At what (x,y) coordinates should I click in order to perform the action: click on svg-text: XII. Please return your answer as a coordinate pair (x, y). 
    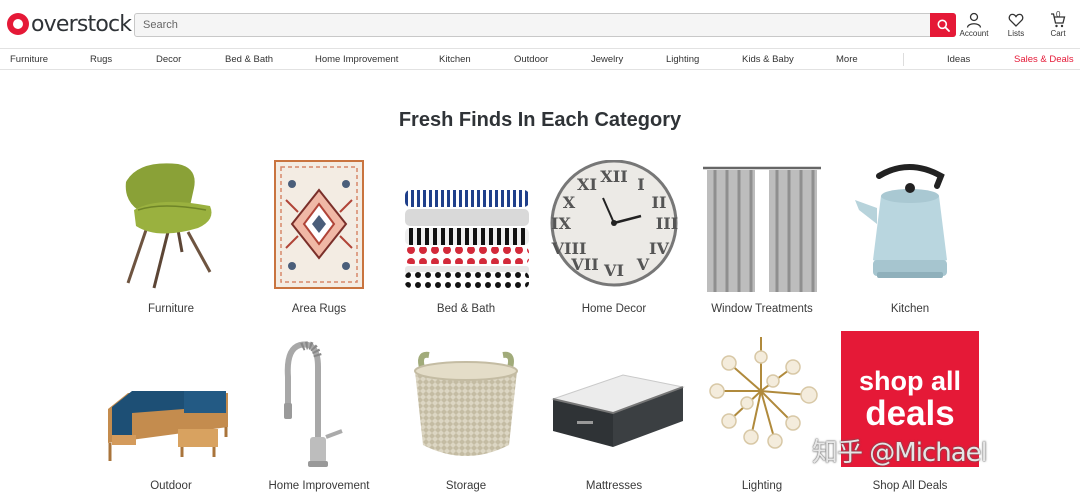
    Looking at the image, I should click on (613, 176).